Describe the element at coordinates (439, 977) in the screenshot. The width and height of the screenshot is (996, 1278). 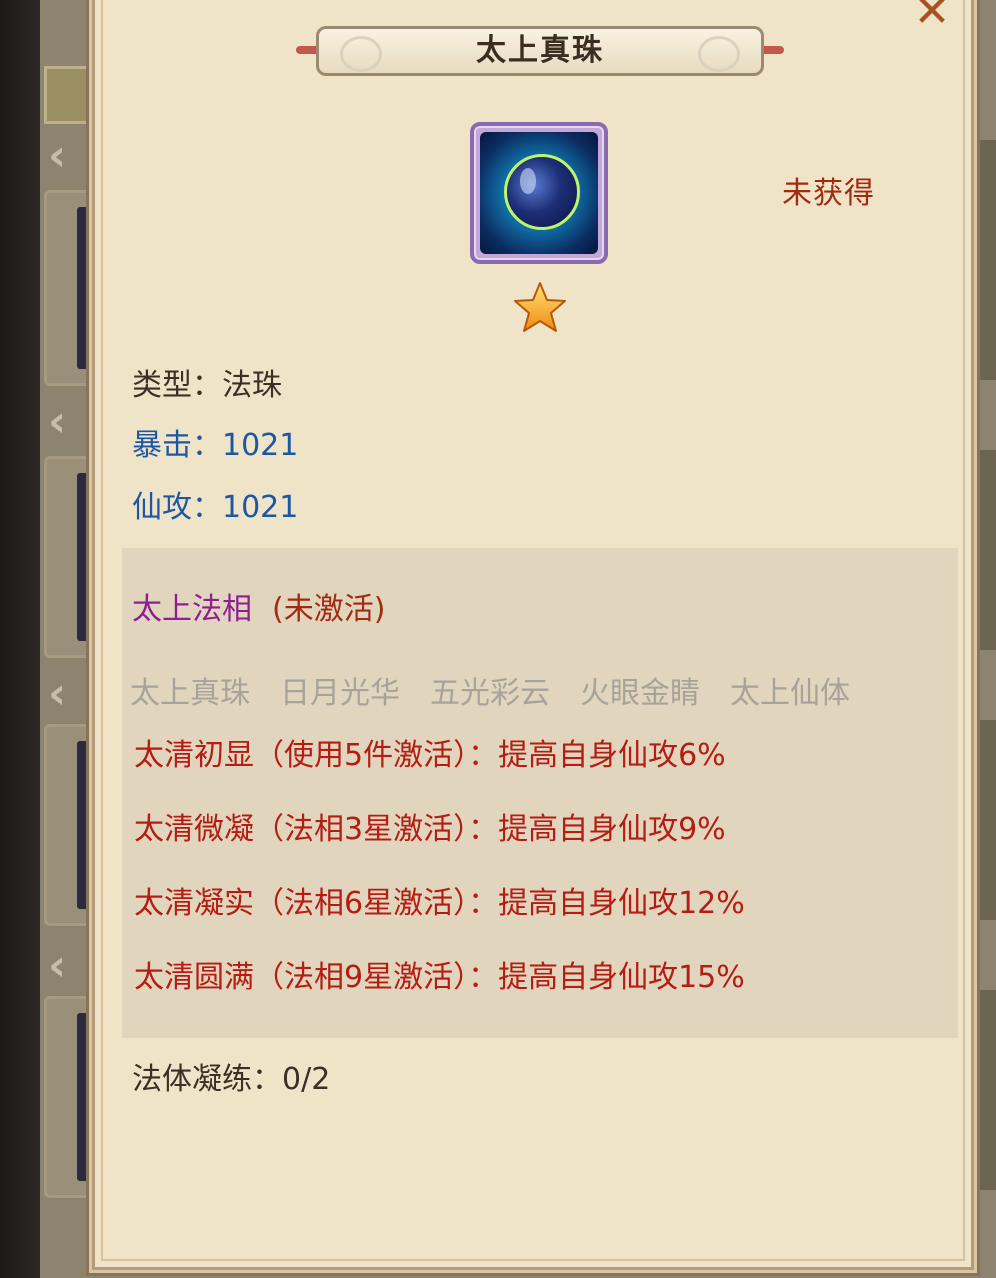
I see `set-bonus-line: 太清圆满（法相9星激活）：提高自身仙攻15%` at that location.